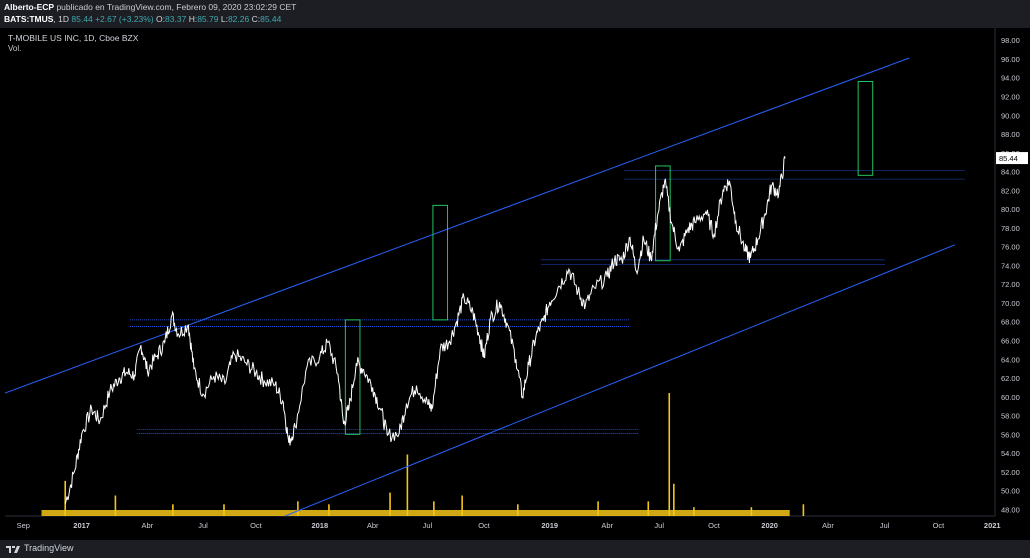 The image size is (1030, 558). I want to click on footer: TradingView, so click(515, 549).